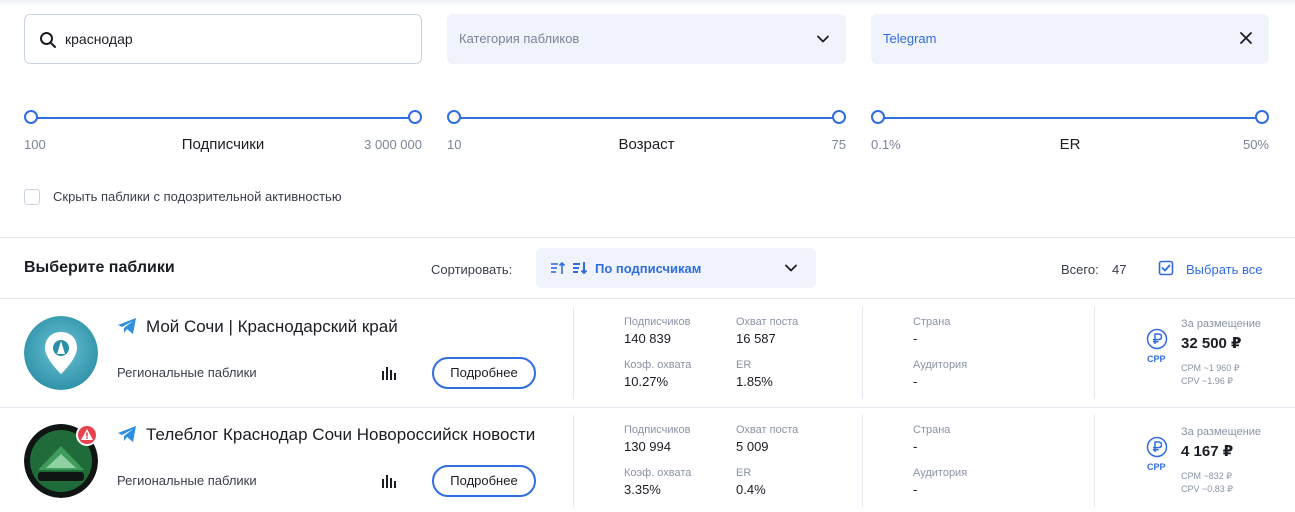 Image resolution: width=1295 pixels, height=512 pixels. Describe the element at coordinates (754, 381) in the screenshot. I see `er-value: 1.85%` at that location.